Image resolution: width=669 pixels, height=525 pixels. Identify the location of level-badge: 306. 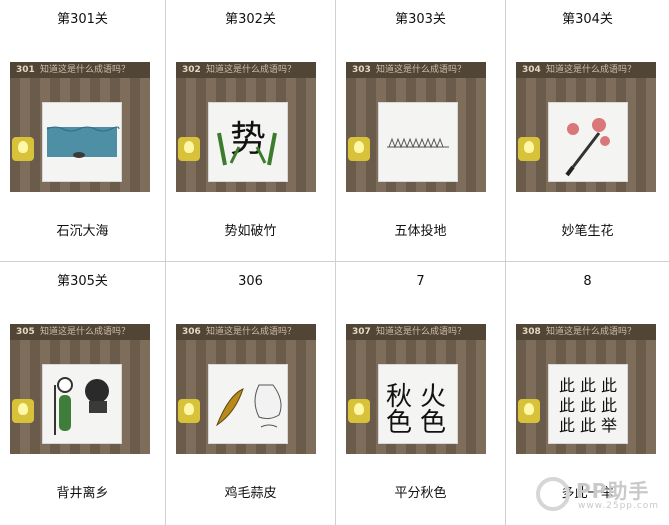
(191, 332).